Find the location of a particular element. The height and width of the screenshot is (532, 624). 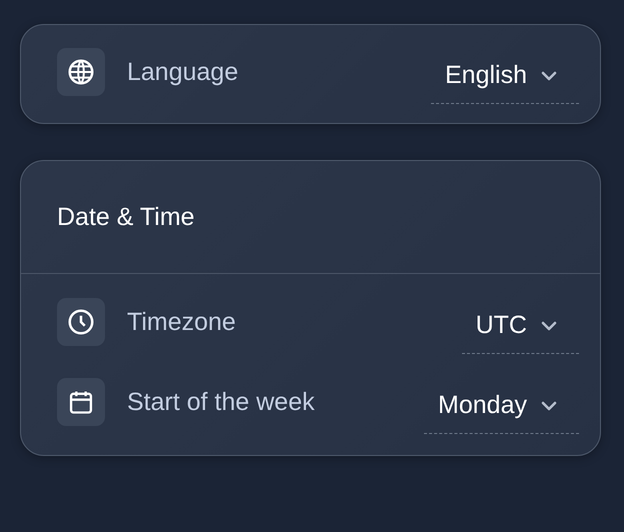

setting-label: Start of the week is located at coordinates (221, 402).